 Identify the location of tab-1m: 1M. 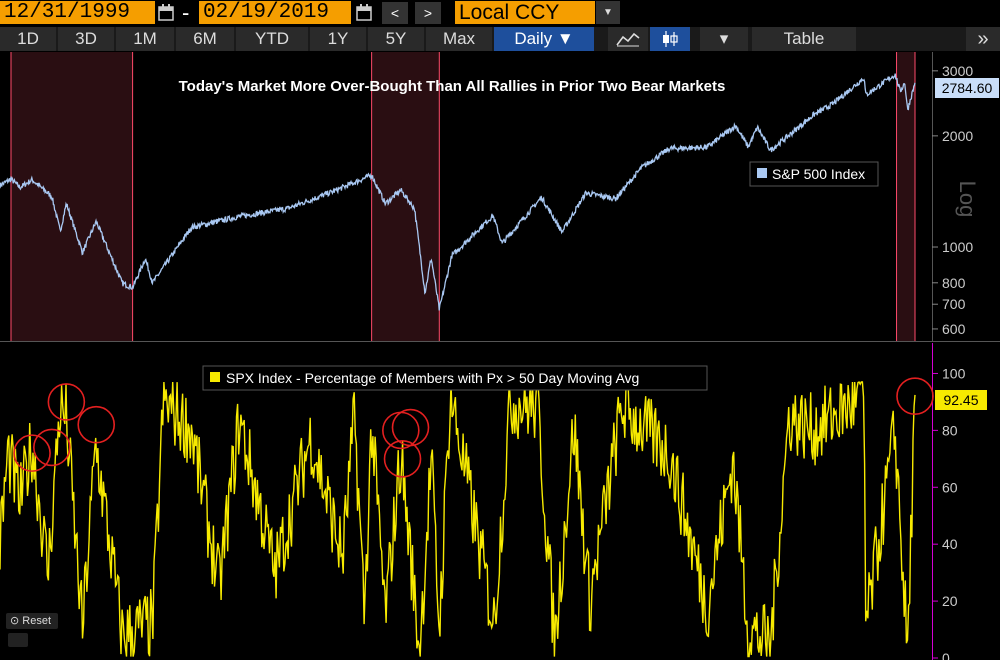
(145, 39).